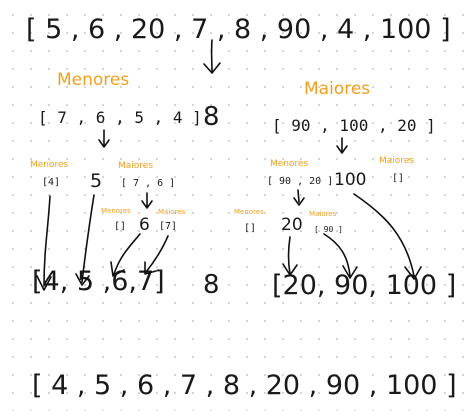  I want to click on arrow-right-menores-to-twenty, so click(299, 197).